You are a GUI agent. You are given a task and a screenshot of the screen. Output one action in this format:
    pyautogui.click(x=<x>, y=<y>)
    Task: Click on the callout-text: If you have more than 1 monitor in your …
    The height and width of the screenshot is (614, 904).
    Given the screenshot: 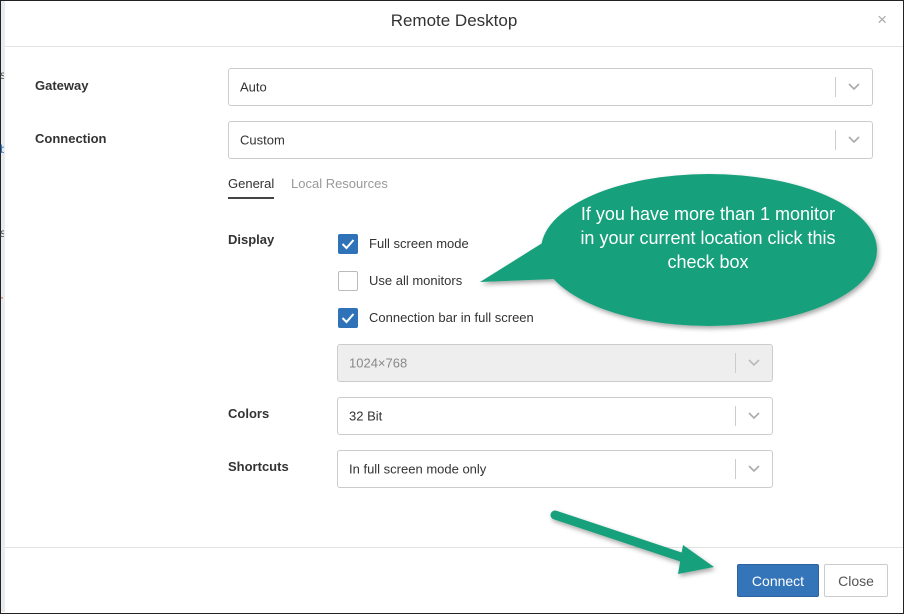 What is the action you would take?
    pyautogui.click(x=708, y=238)
    